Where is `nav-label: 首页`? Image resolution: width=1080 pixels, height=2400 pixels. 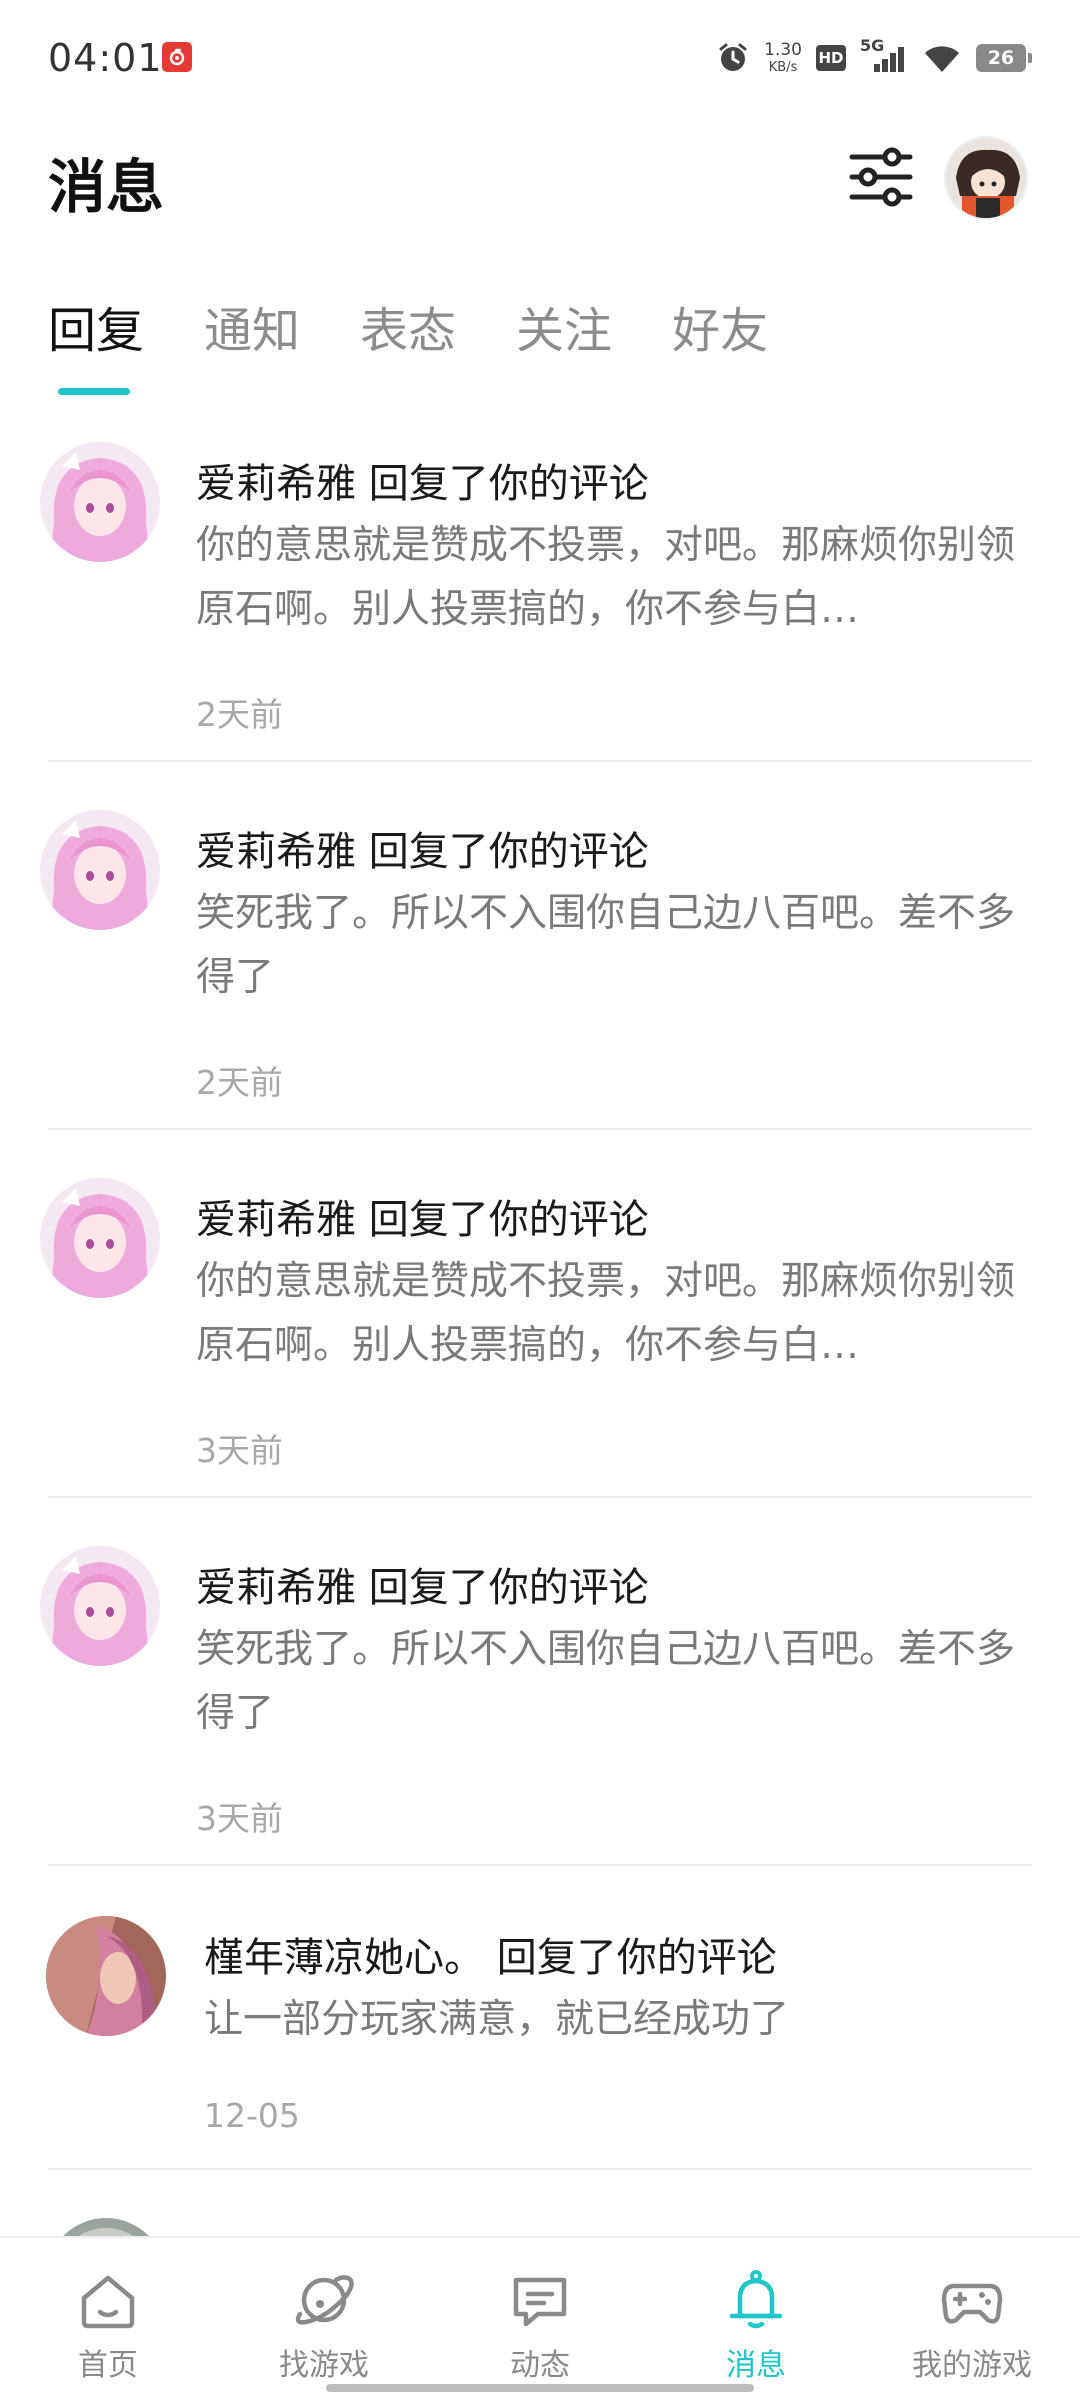
nav-label: 首页 is located at coordinates (108, 2365).